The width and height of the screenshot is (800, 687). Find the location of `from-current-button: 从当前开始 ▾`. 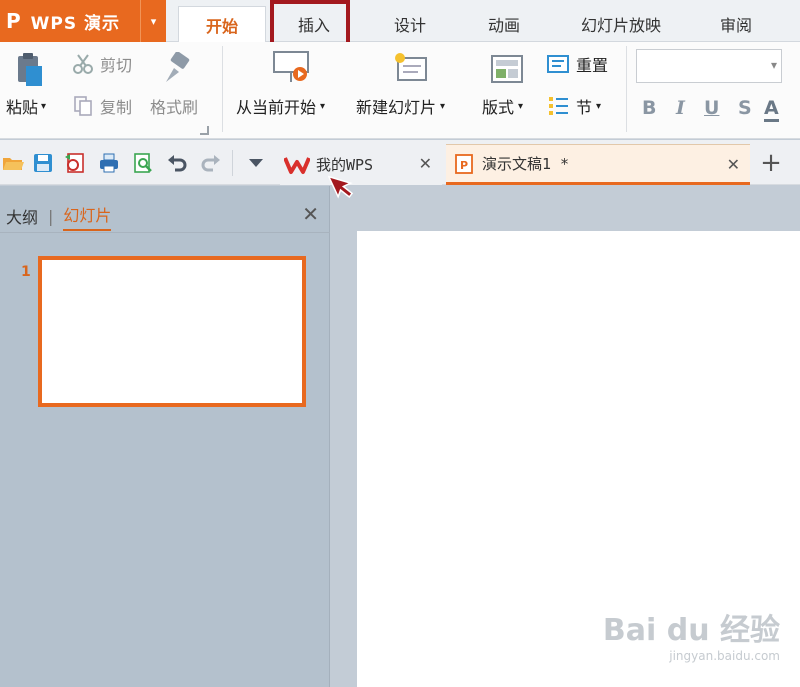

from-current-button: 从当前开始 ▾ is located at coordinates (280, 106).